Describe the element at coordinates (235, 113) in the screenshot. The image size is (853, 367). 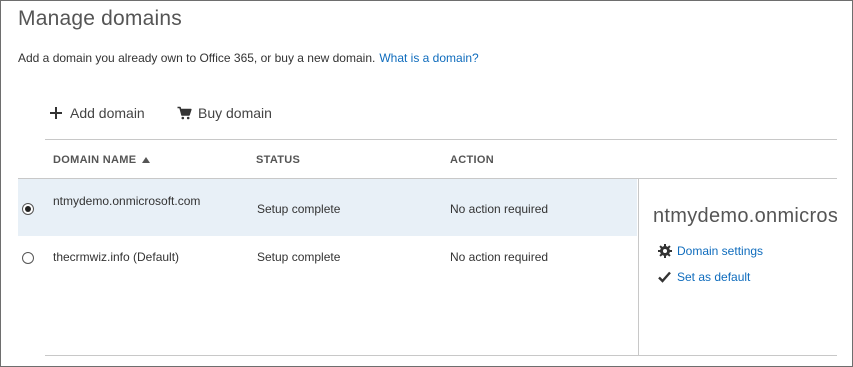
I see `buy-domain-label: Buy domain` at that location.